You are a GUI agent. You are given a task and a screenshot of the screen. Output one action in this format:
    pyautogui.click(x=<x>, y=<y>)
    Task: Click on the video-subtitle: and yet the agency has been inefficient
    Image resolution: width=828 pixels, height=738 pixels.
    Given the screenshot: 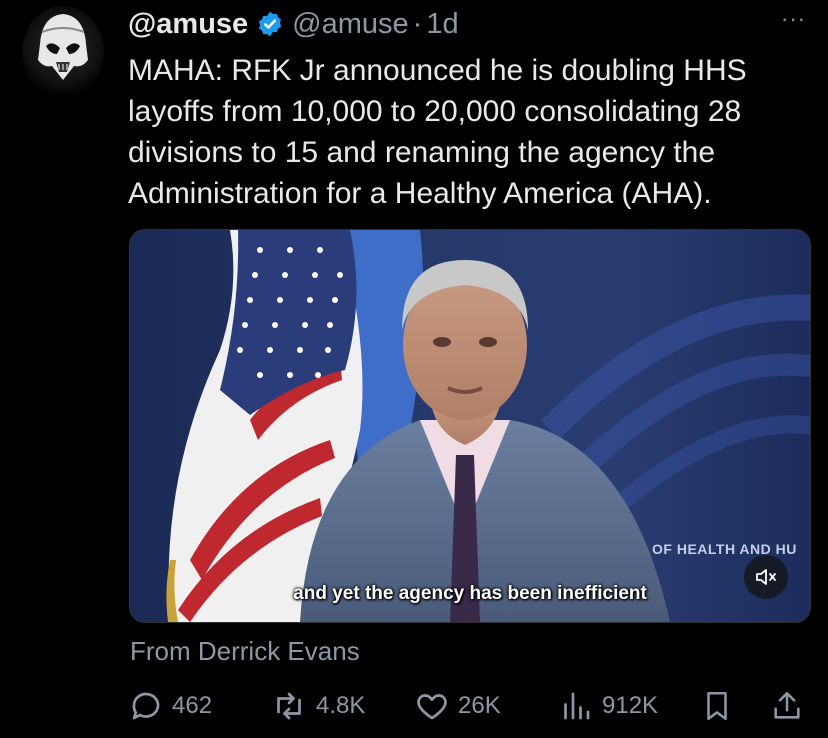 What is the action you would take?
    pyautogui.click(x=470, y=593)
    